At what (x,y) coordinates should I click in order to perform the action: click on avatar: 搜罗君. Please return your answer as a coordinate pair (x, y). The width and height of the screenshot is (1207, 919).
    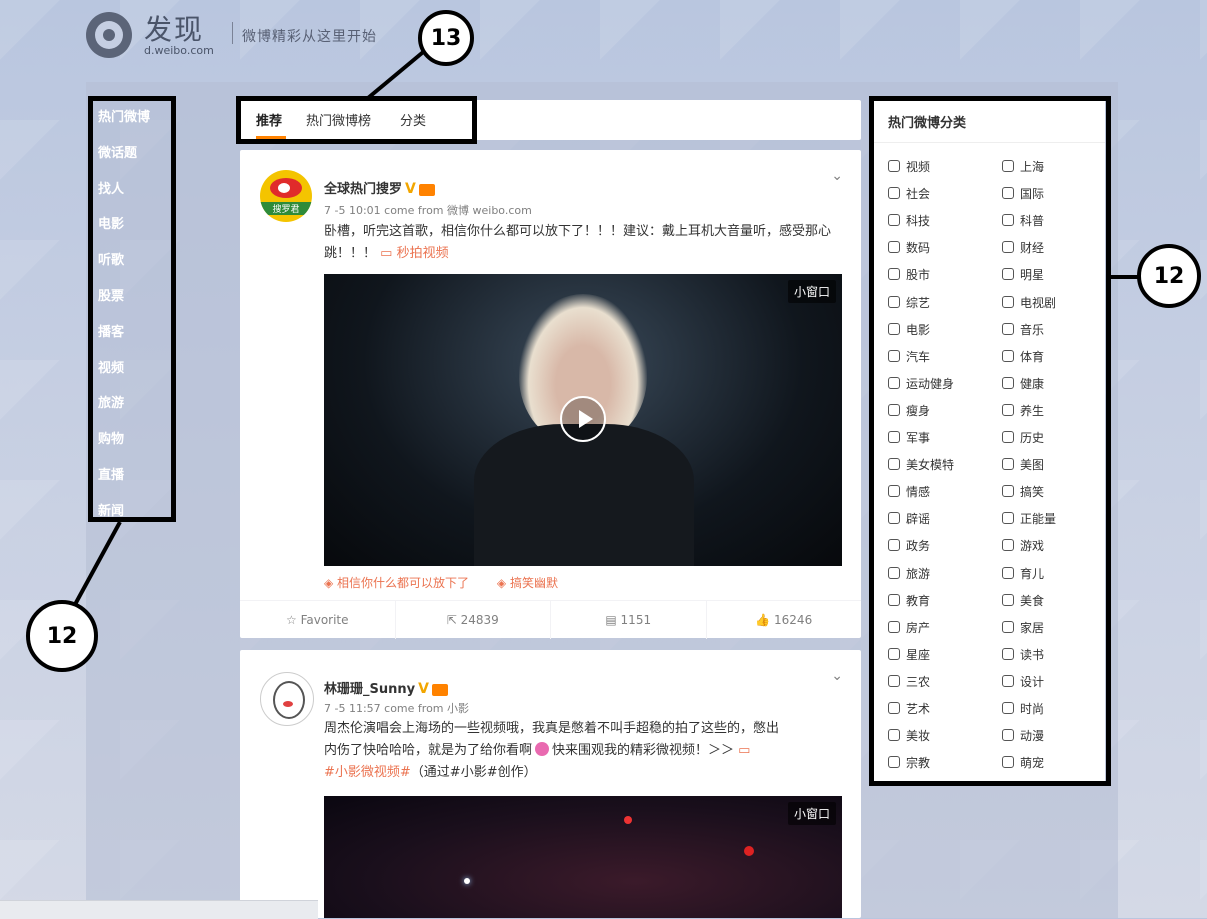
    Looking at the image, I should click on (286, 196).